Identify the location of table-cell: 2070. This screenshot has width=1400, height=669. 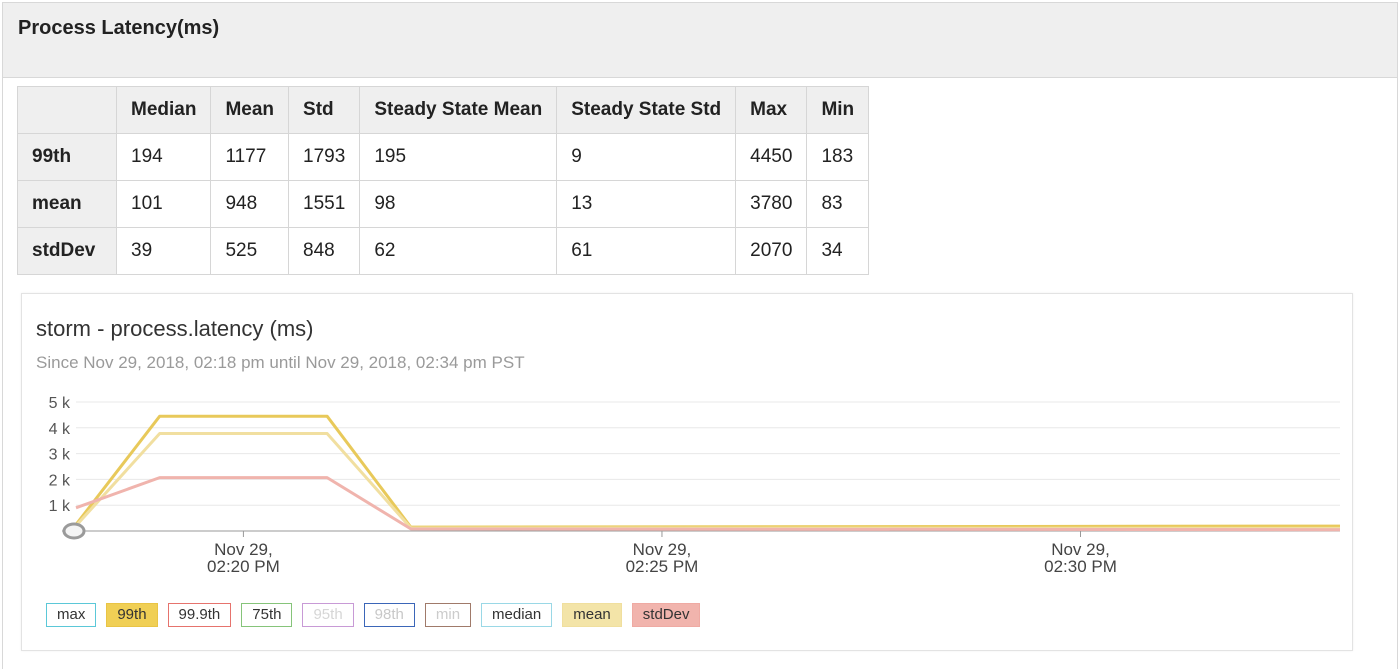
(771, 251).